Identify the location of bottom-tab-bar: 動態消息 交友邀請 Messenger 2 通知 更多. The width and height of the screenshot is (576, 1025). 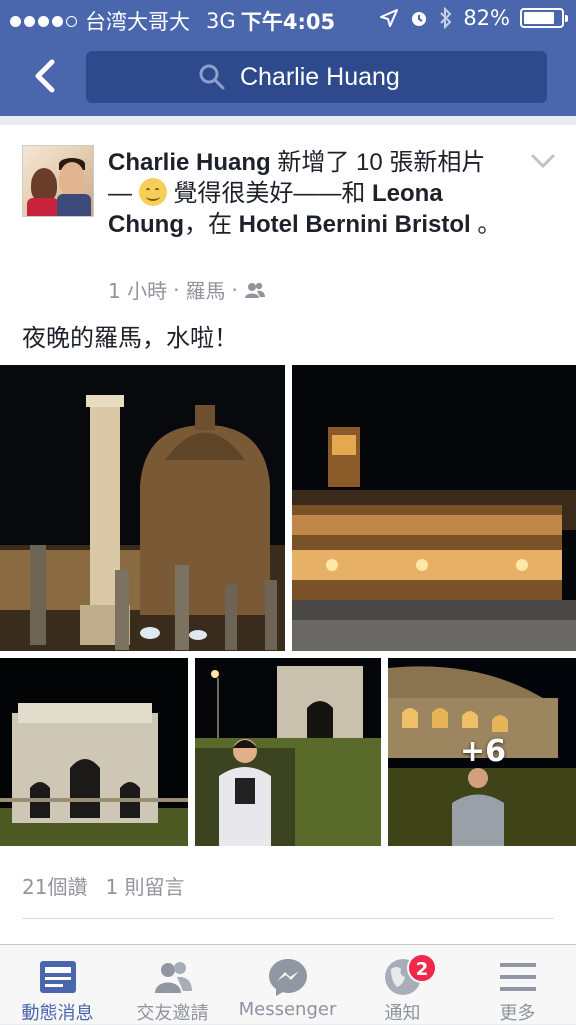
(288, 984).